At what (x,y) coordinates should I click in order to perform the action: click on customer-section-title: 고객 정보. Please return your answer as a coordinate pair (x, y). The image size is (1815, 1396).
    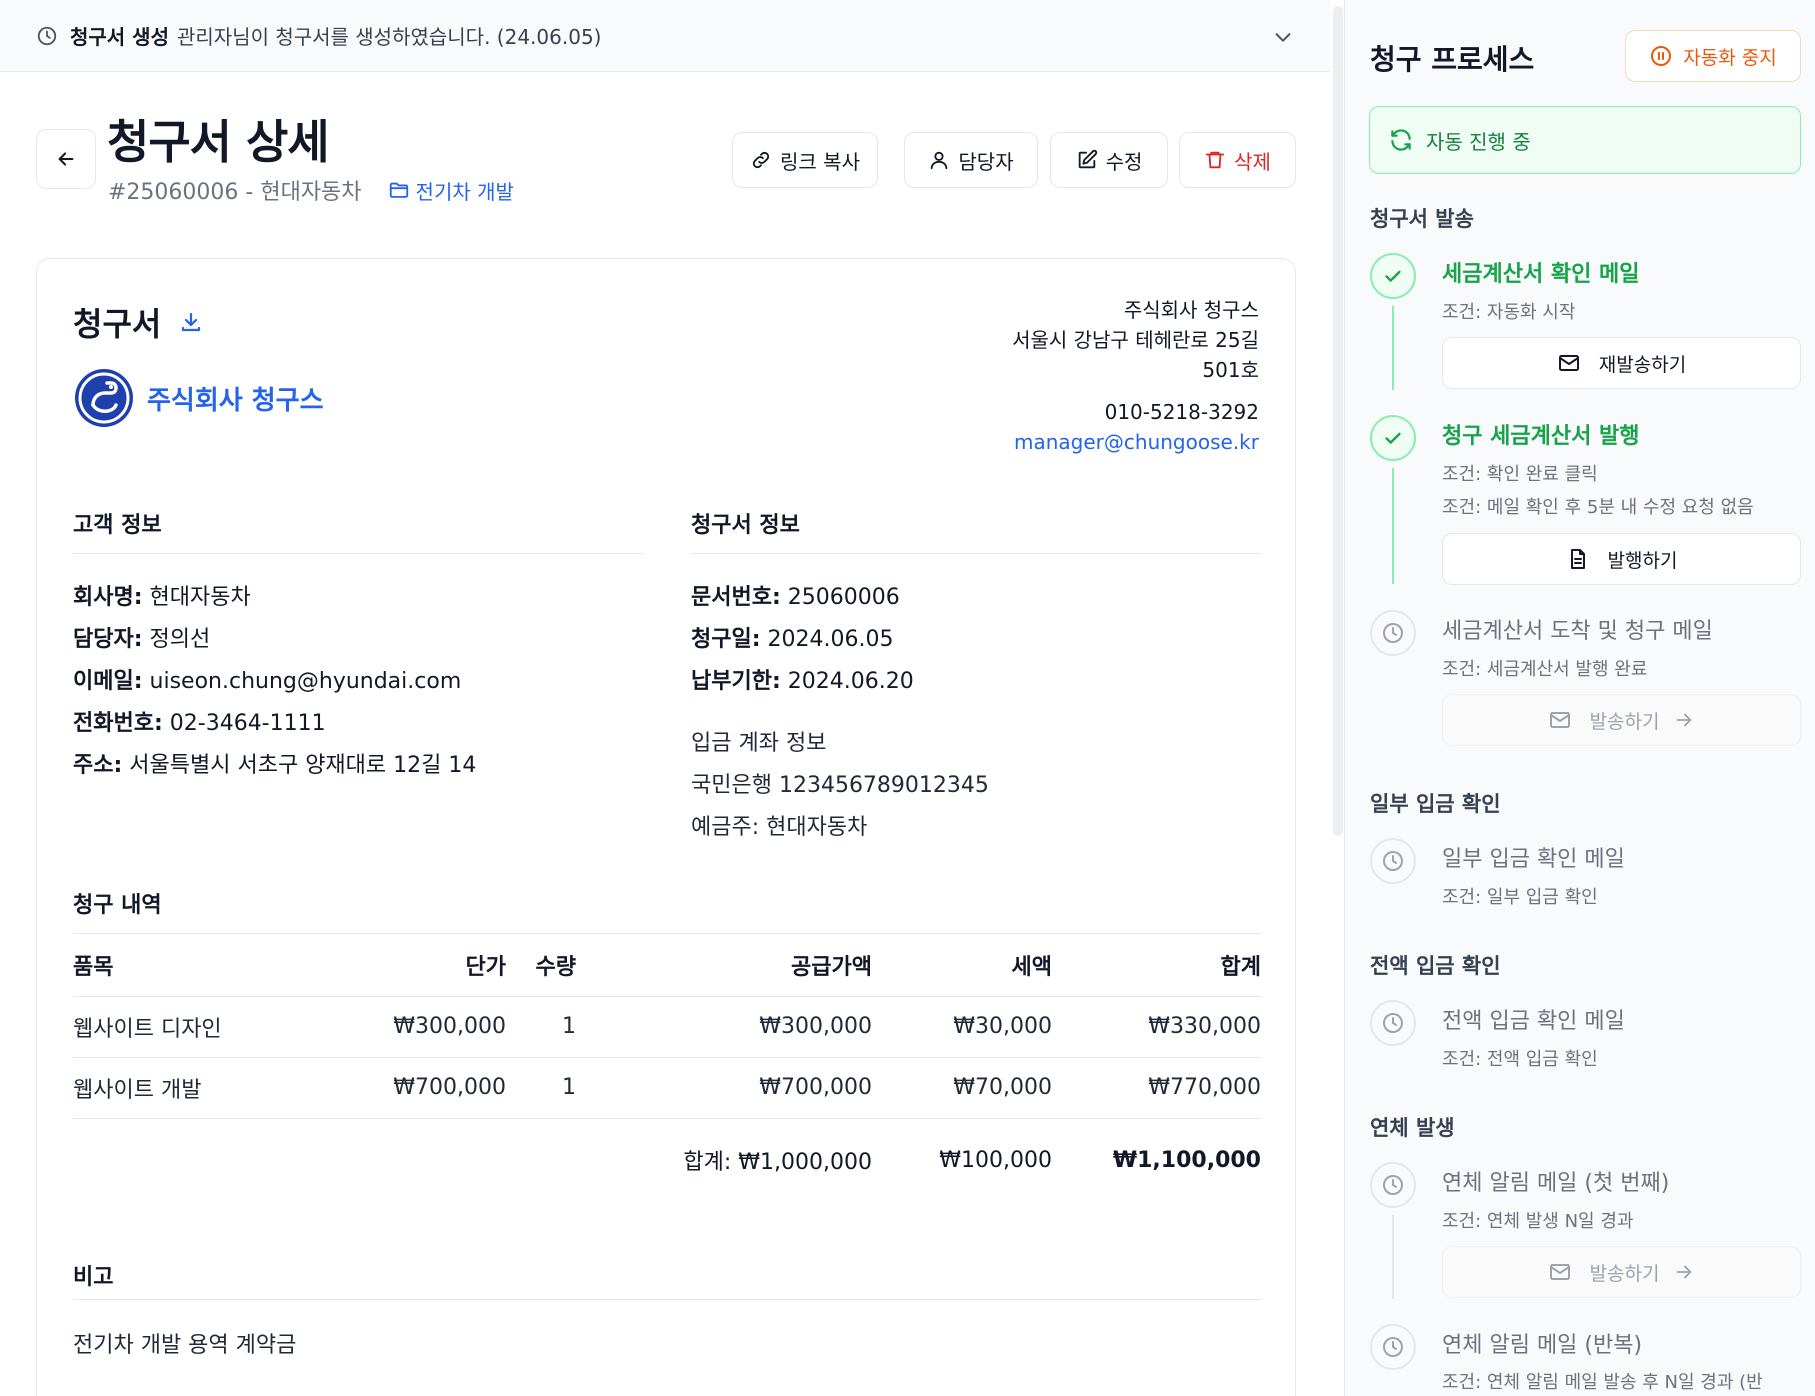
    Looking at the image, I should click on (117, 525).